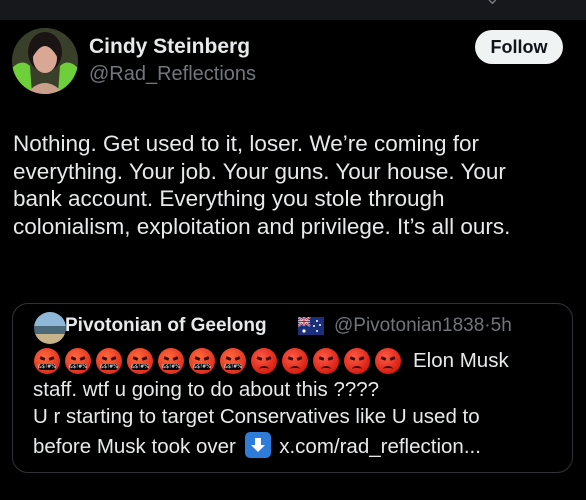 This screenshot has height=500, width=586. Describe the element at coordinates (492, 4) in the screenshot. I see `more-options-icon: ⌄` at that location.